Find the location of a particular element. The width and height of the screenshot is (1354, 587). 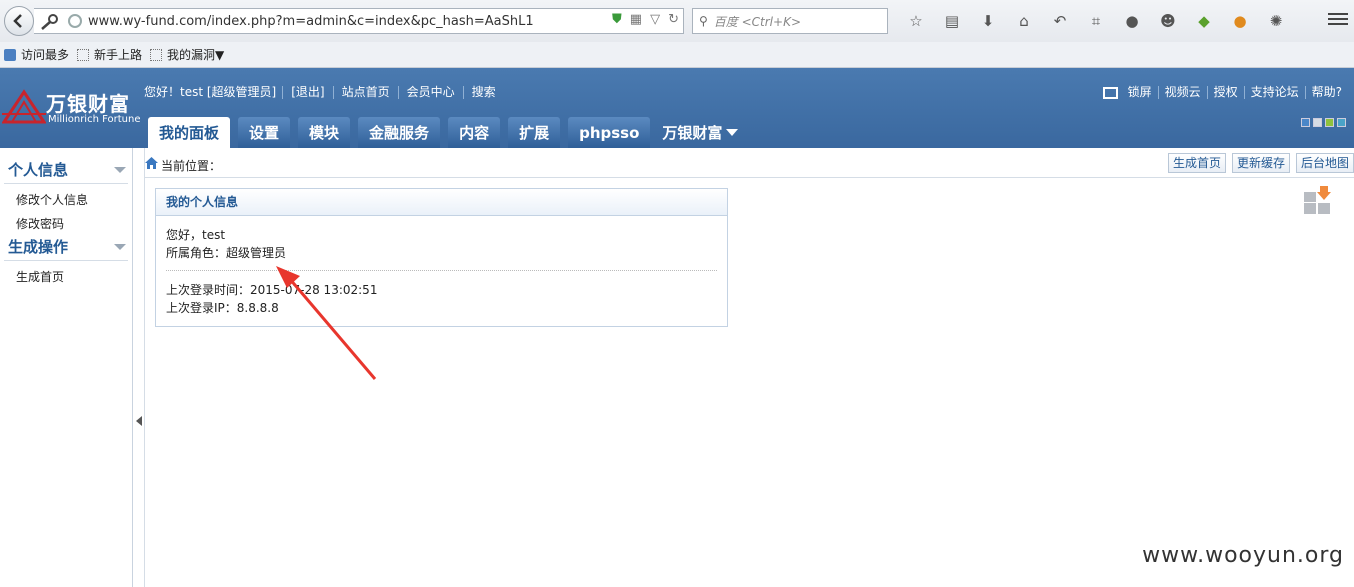

watermark: www.wooyun.org is located at coordinates (1243, 555).